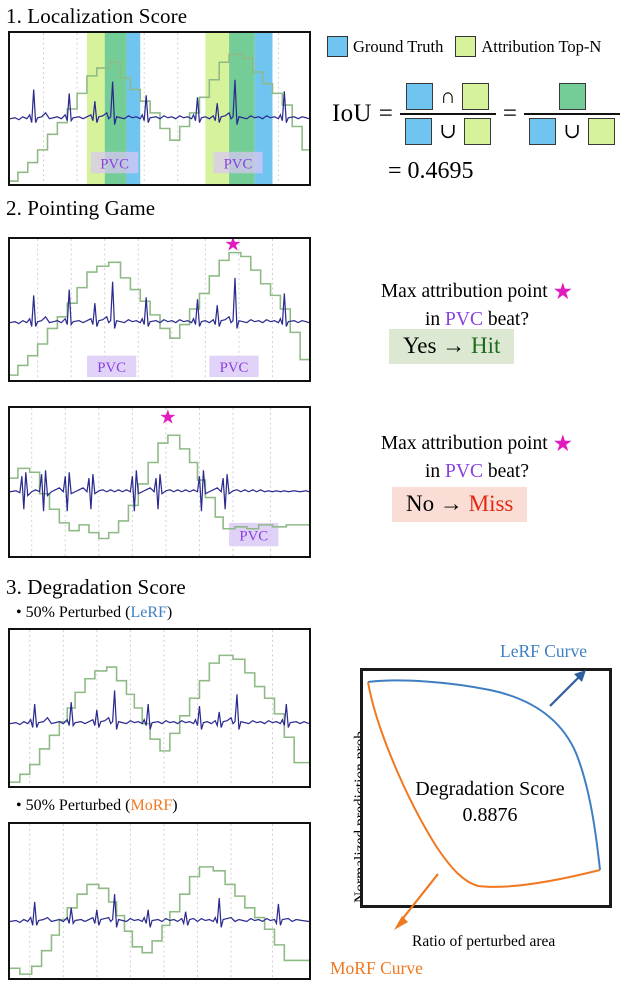 Image resolution: width=640 pixels, height=985 pixels. What do you see at coordinates (490, 802) in the screenshot?
I see `degradation-score-block: Degradation Score 0.8876` at bounding box center [490, 802].